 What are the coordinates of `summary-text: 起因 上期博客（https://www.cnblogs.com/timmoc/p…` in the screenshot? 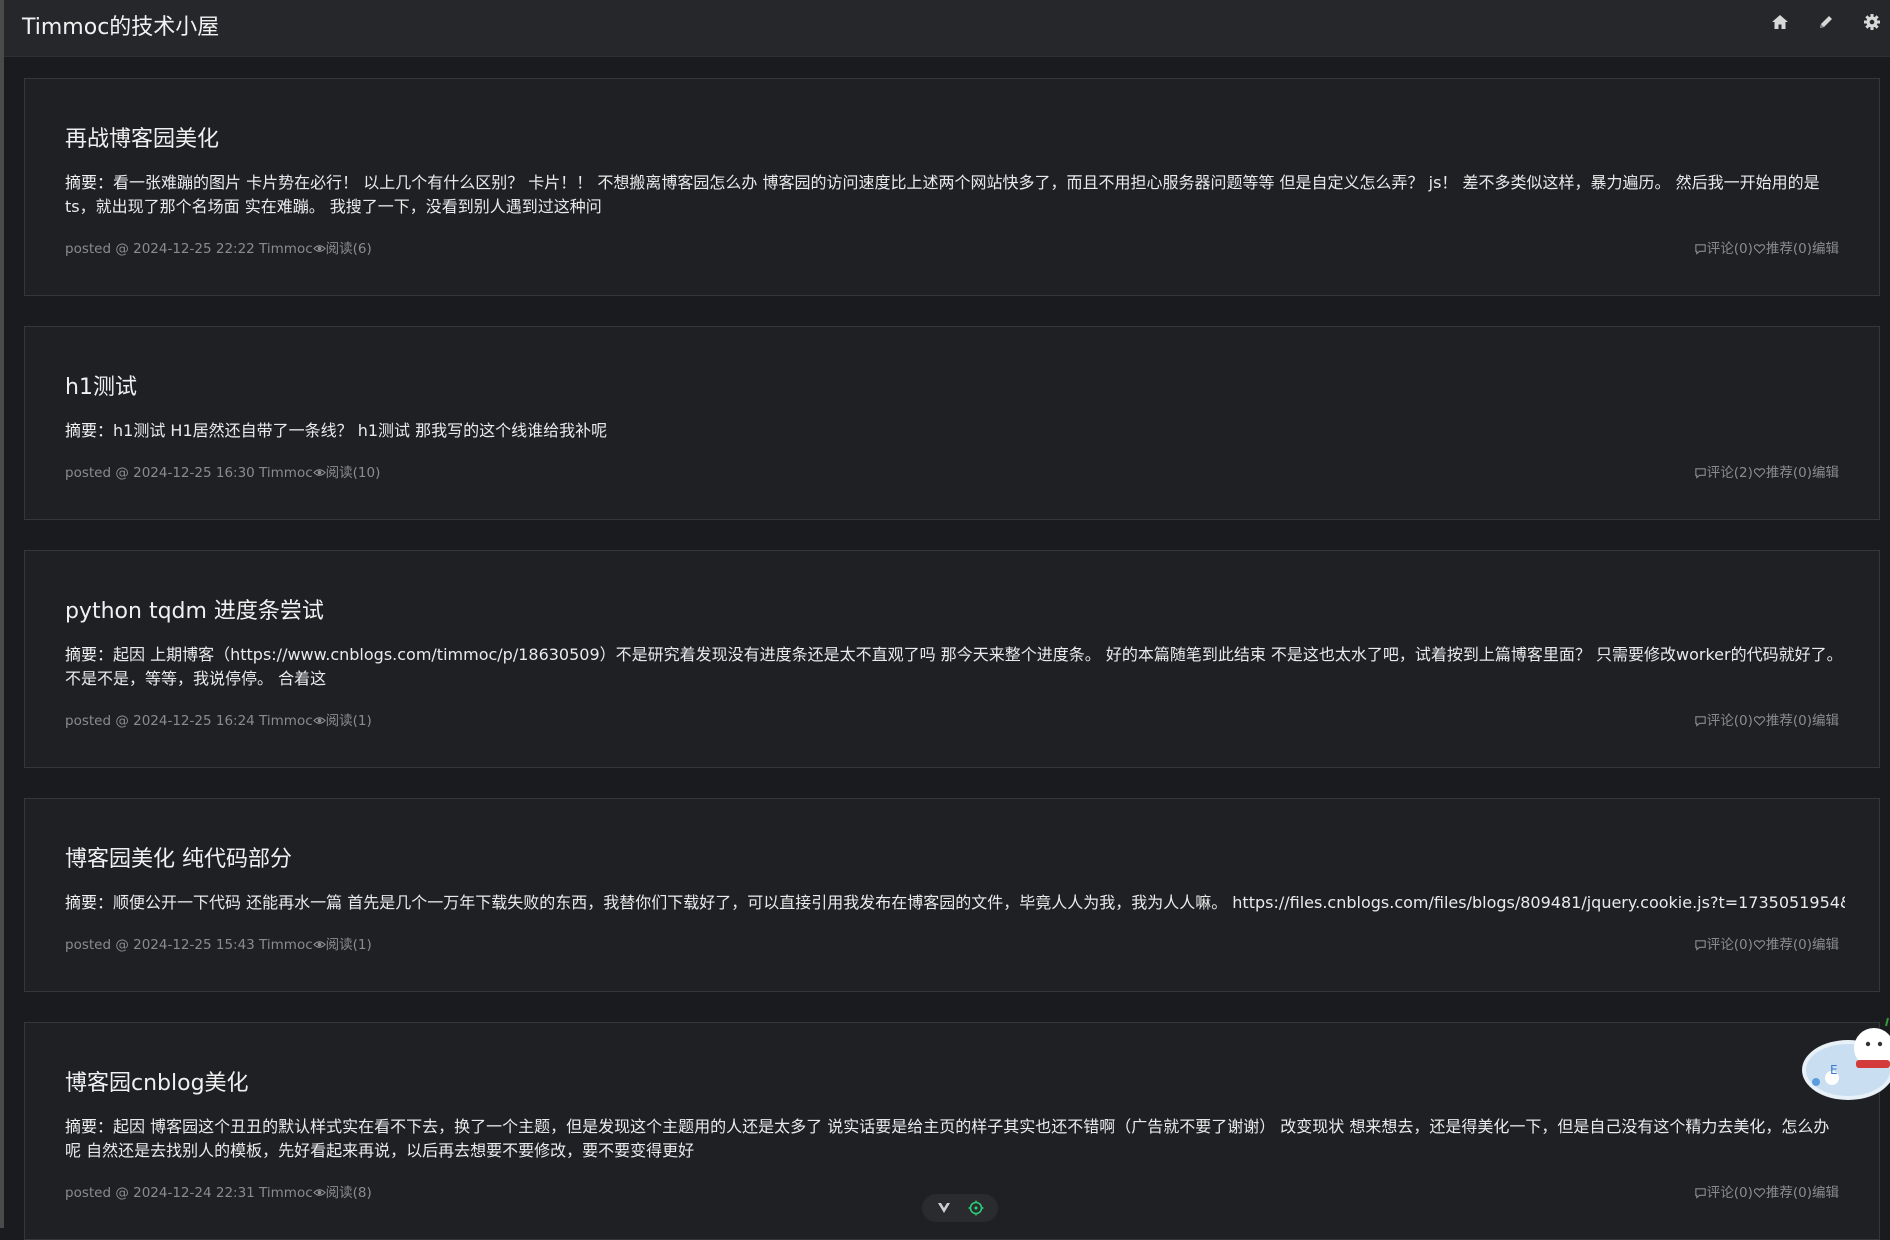 It's located at (954, 666).